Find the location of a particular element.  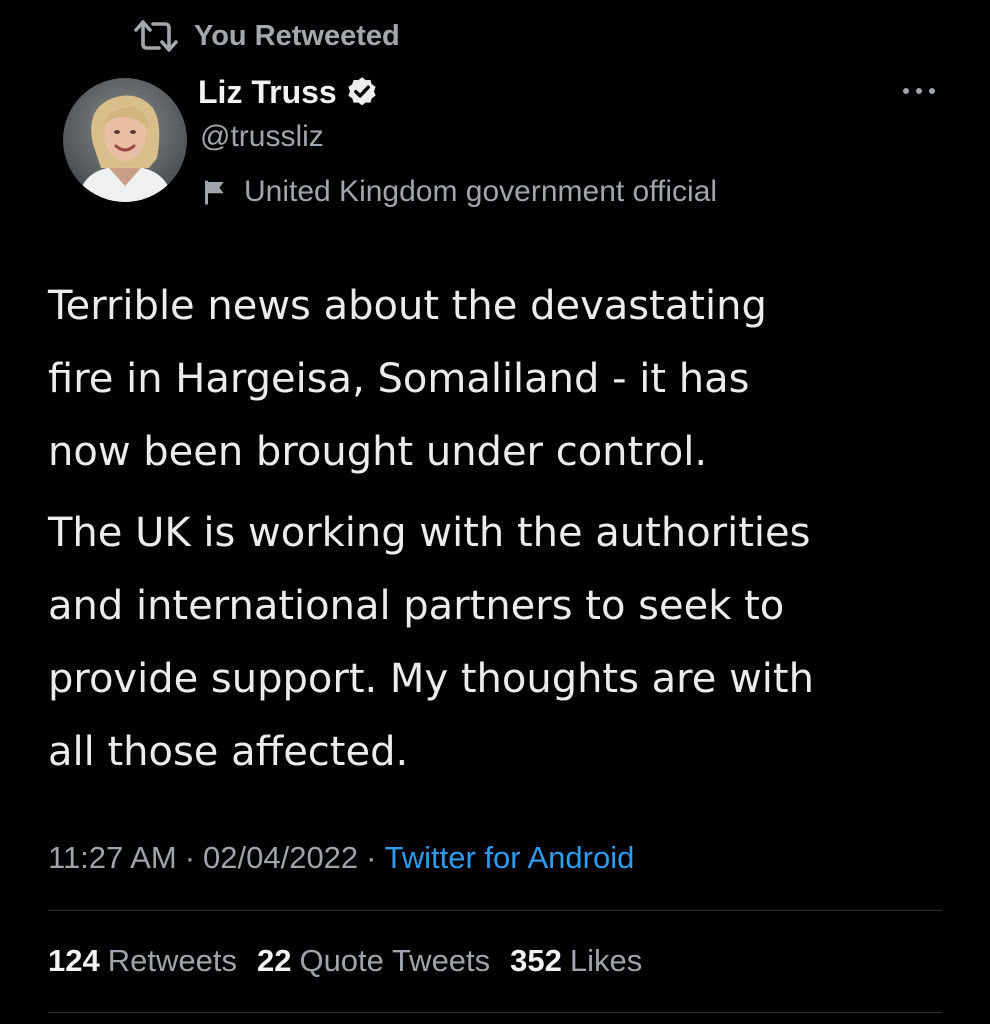

tweet-line: and international partners to seek to is located at coordinates (416, 606).